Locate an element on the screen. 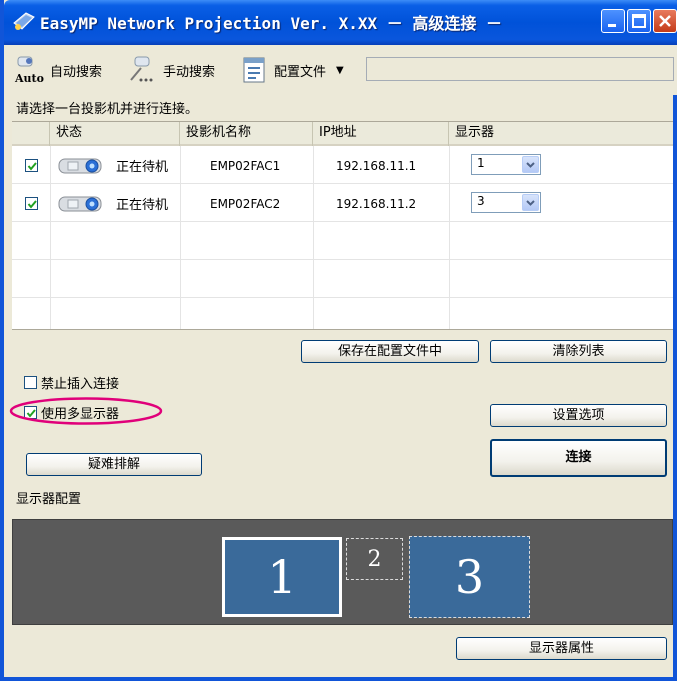  header-ip-address: IP地址 is located at coordinates (381, 134).